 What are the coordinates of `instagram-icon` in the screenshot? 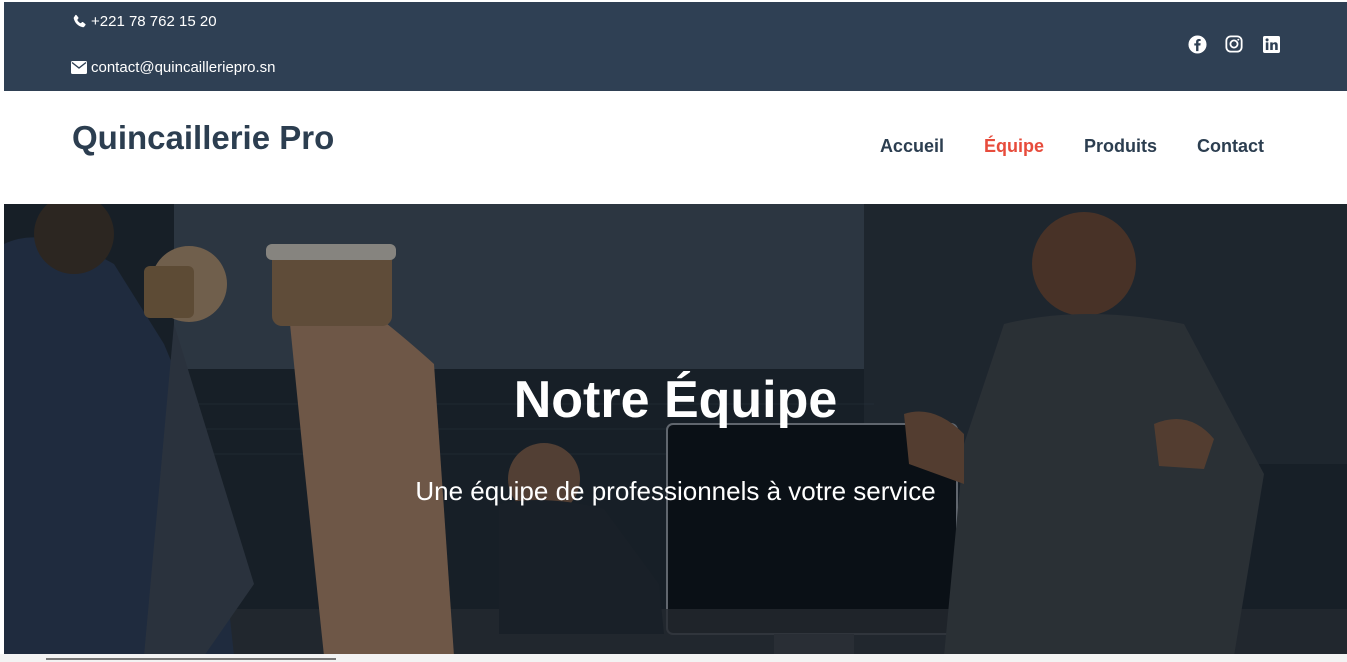 It's located at (1234, 44).